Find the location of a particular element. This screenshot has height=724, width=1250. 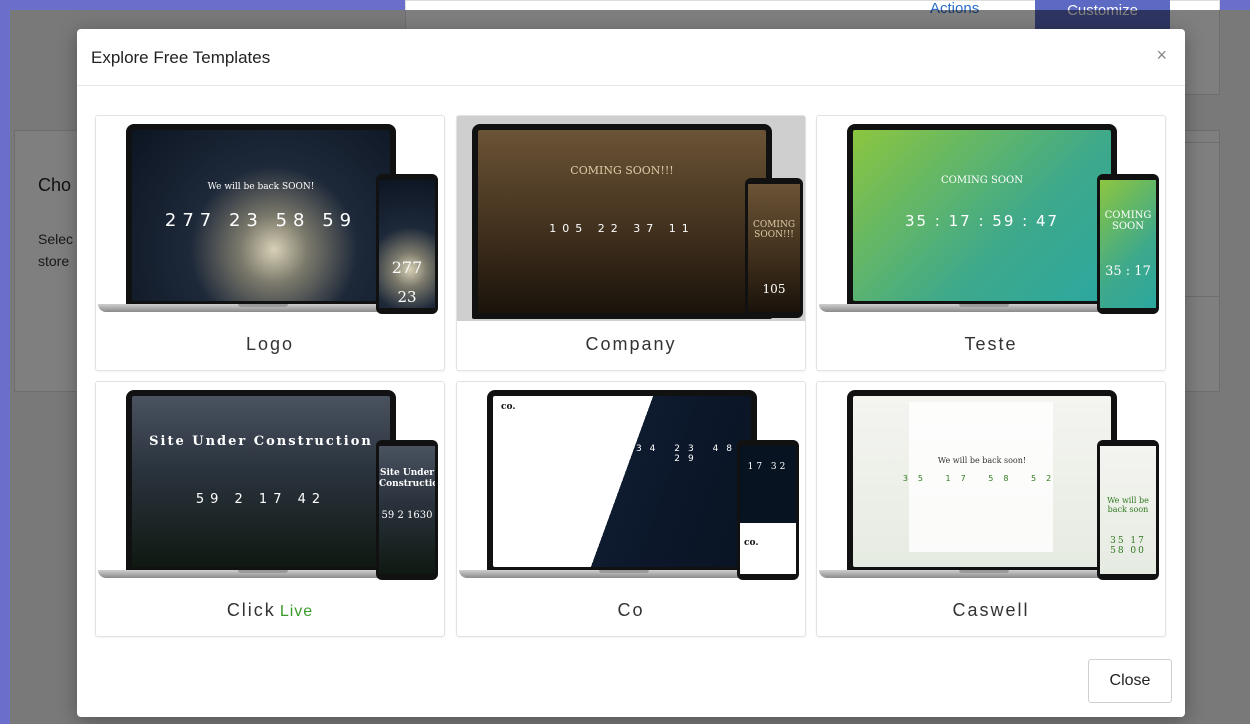

preview-headline: COMING SOON is located at coordinates (982, 180).